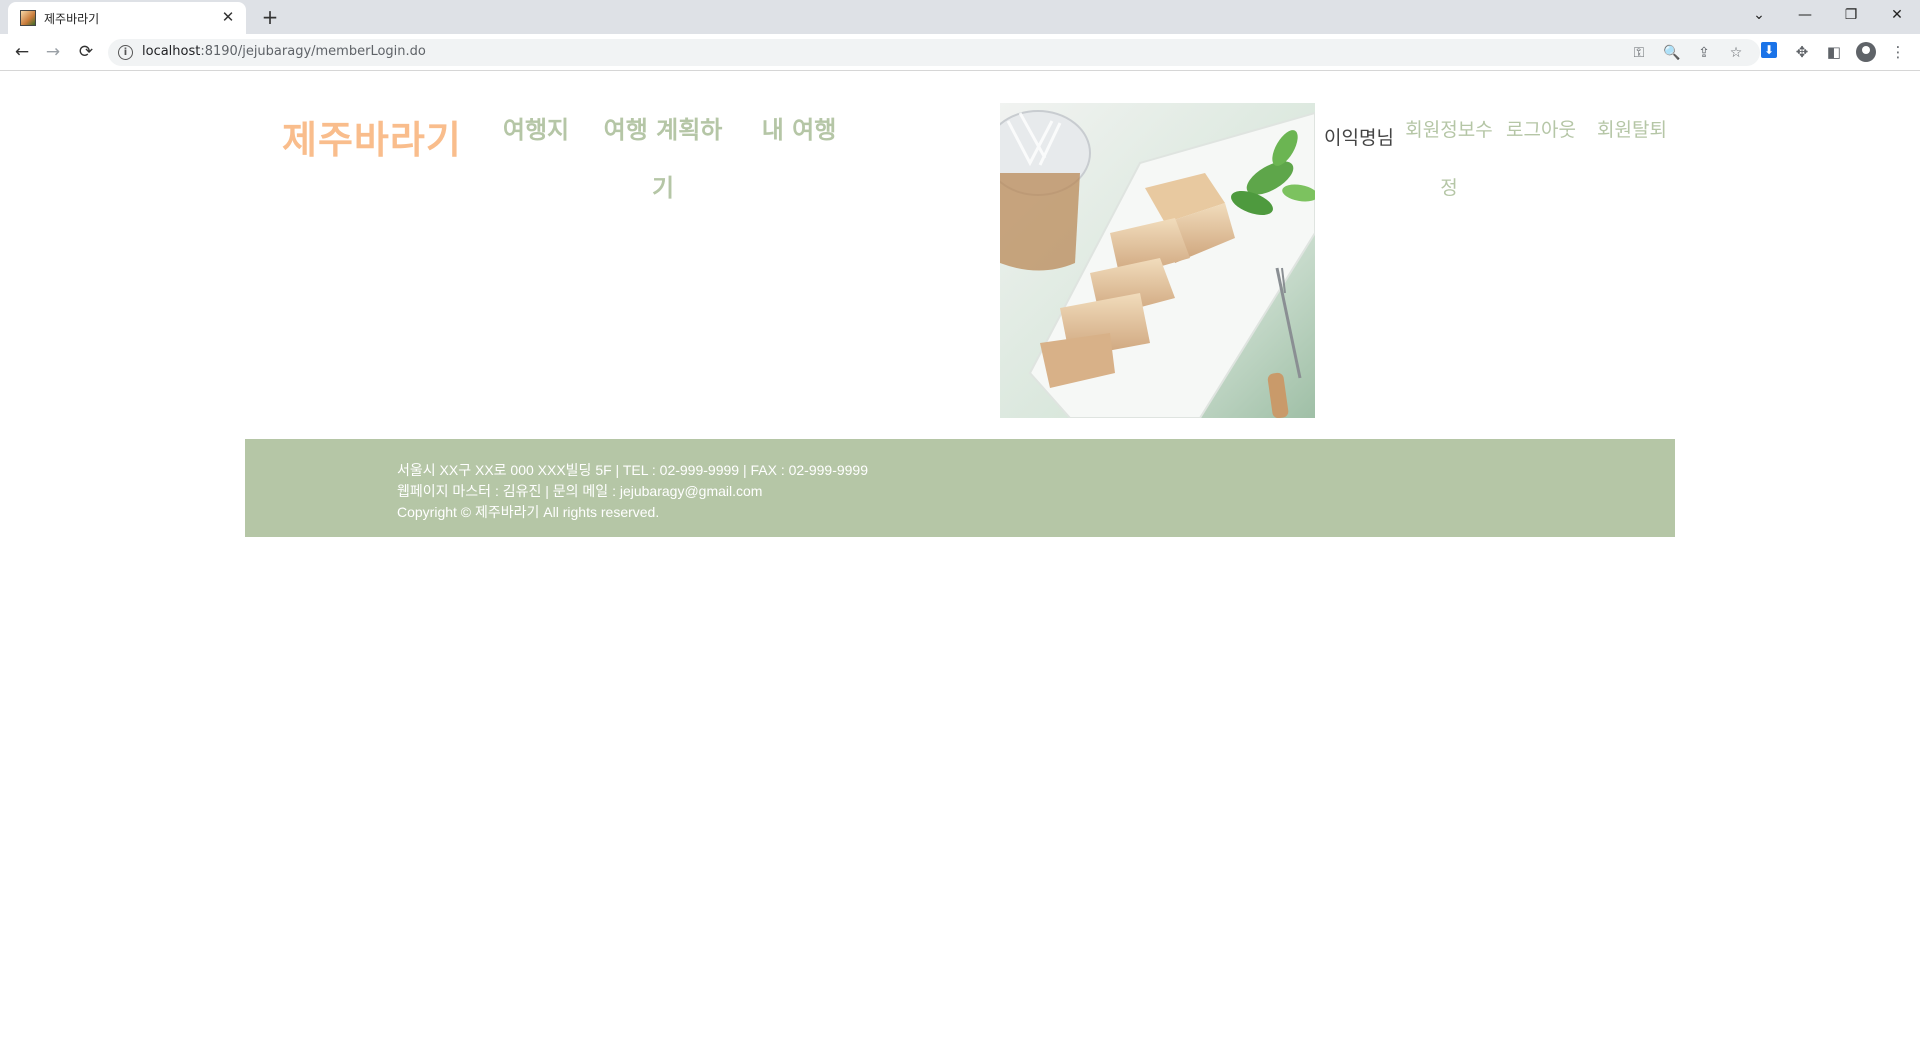 The height and width of the screenshot is (1040, 1920). What do you see at coordinates (1541, 130) in the screenshot?
I see `logout-link: 로그아웃` at bounding box center [1541, 130].